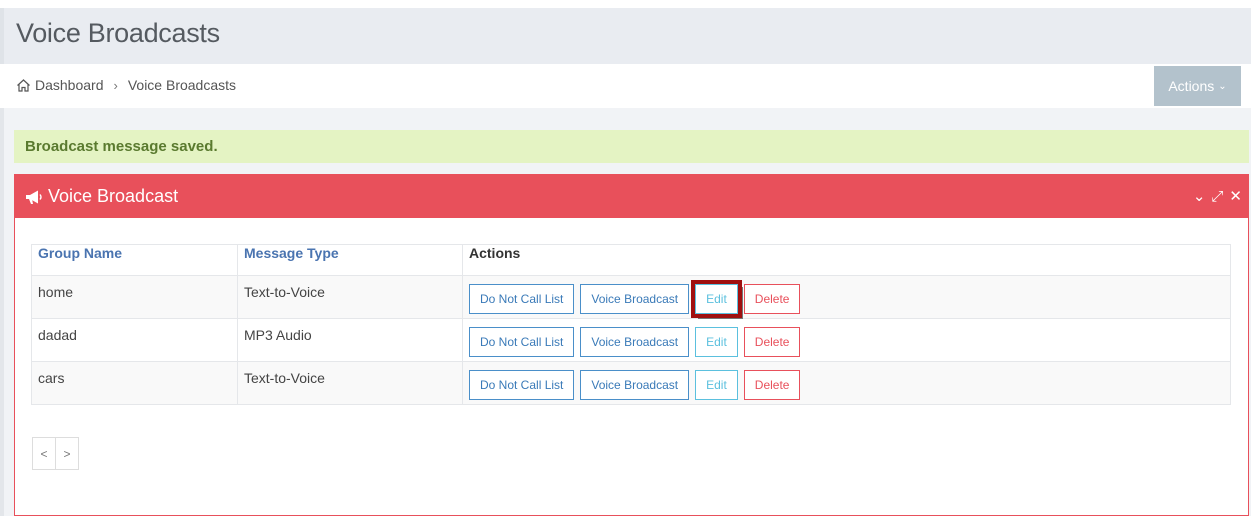 This screenshot has width=1251, height=516. I want to click on column-header-actions: Actions, so click(846, 260).